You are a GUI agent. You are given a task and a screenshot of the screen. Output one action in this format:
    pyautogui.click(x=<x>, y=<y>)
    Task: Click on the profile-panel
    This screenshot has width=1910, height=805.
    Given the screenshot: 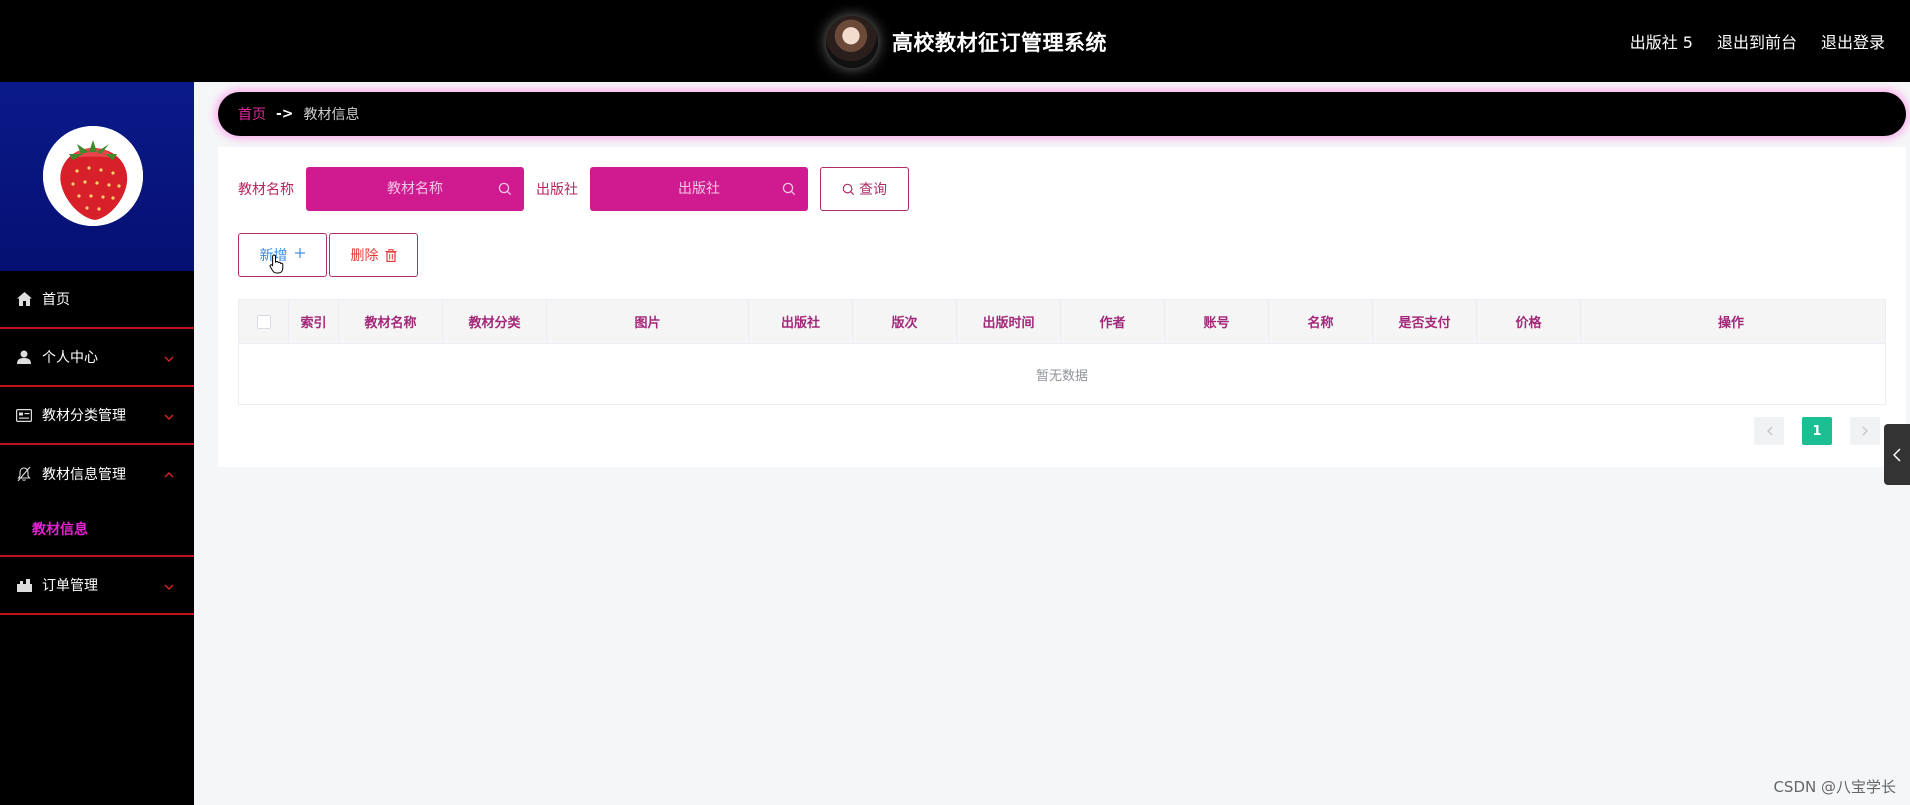 What is the action you would take?
    pyautogui.click(x=97, y=176)
    